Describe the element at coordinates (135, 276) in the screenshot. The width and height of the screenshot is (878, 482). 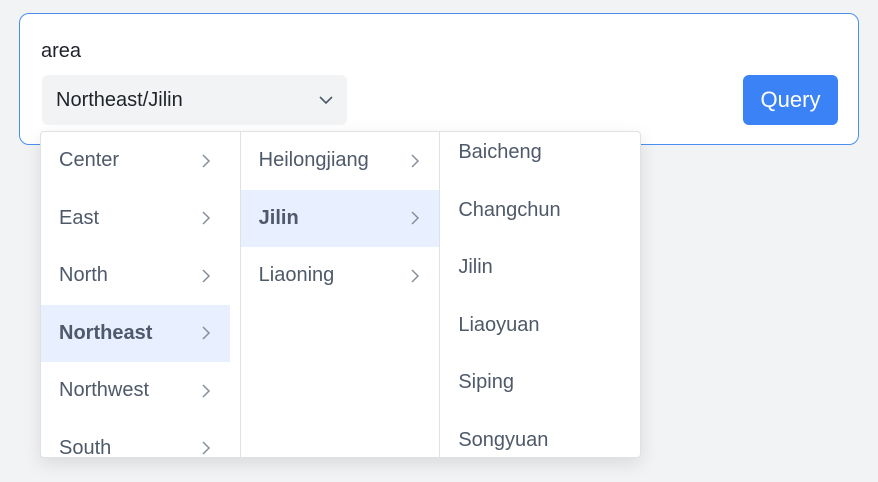
I see `region-item-north: North` at that location.